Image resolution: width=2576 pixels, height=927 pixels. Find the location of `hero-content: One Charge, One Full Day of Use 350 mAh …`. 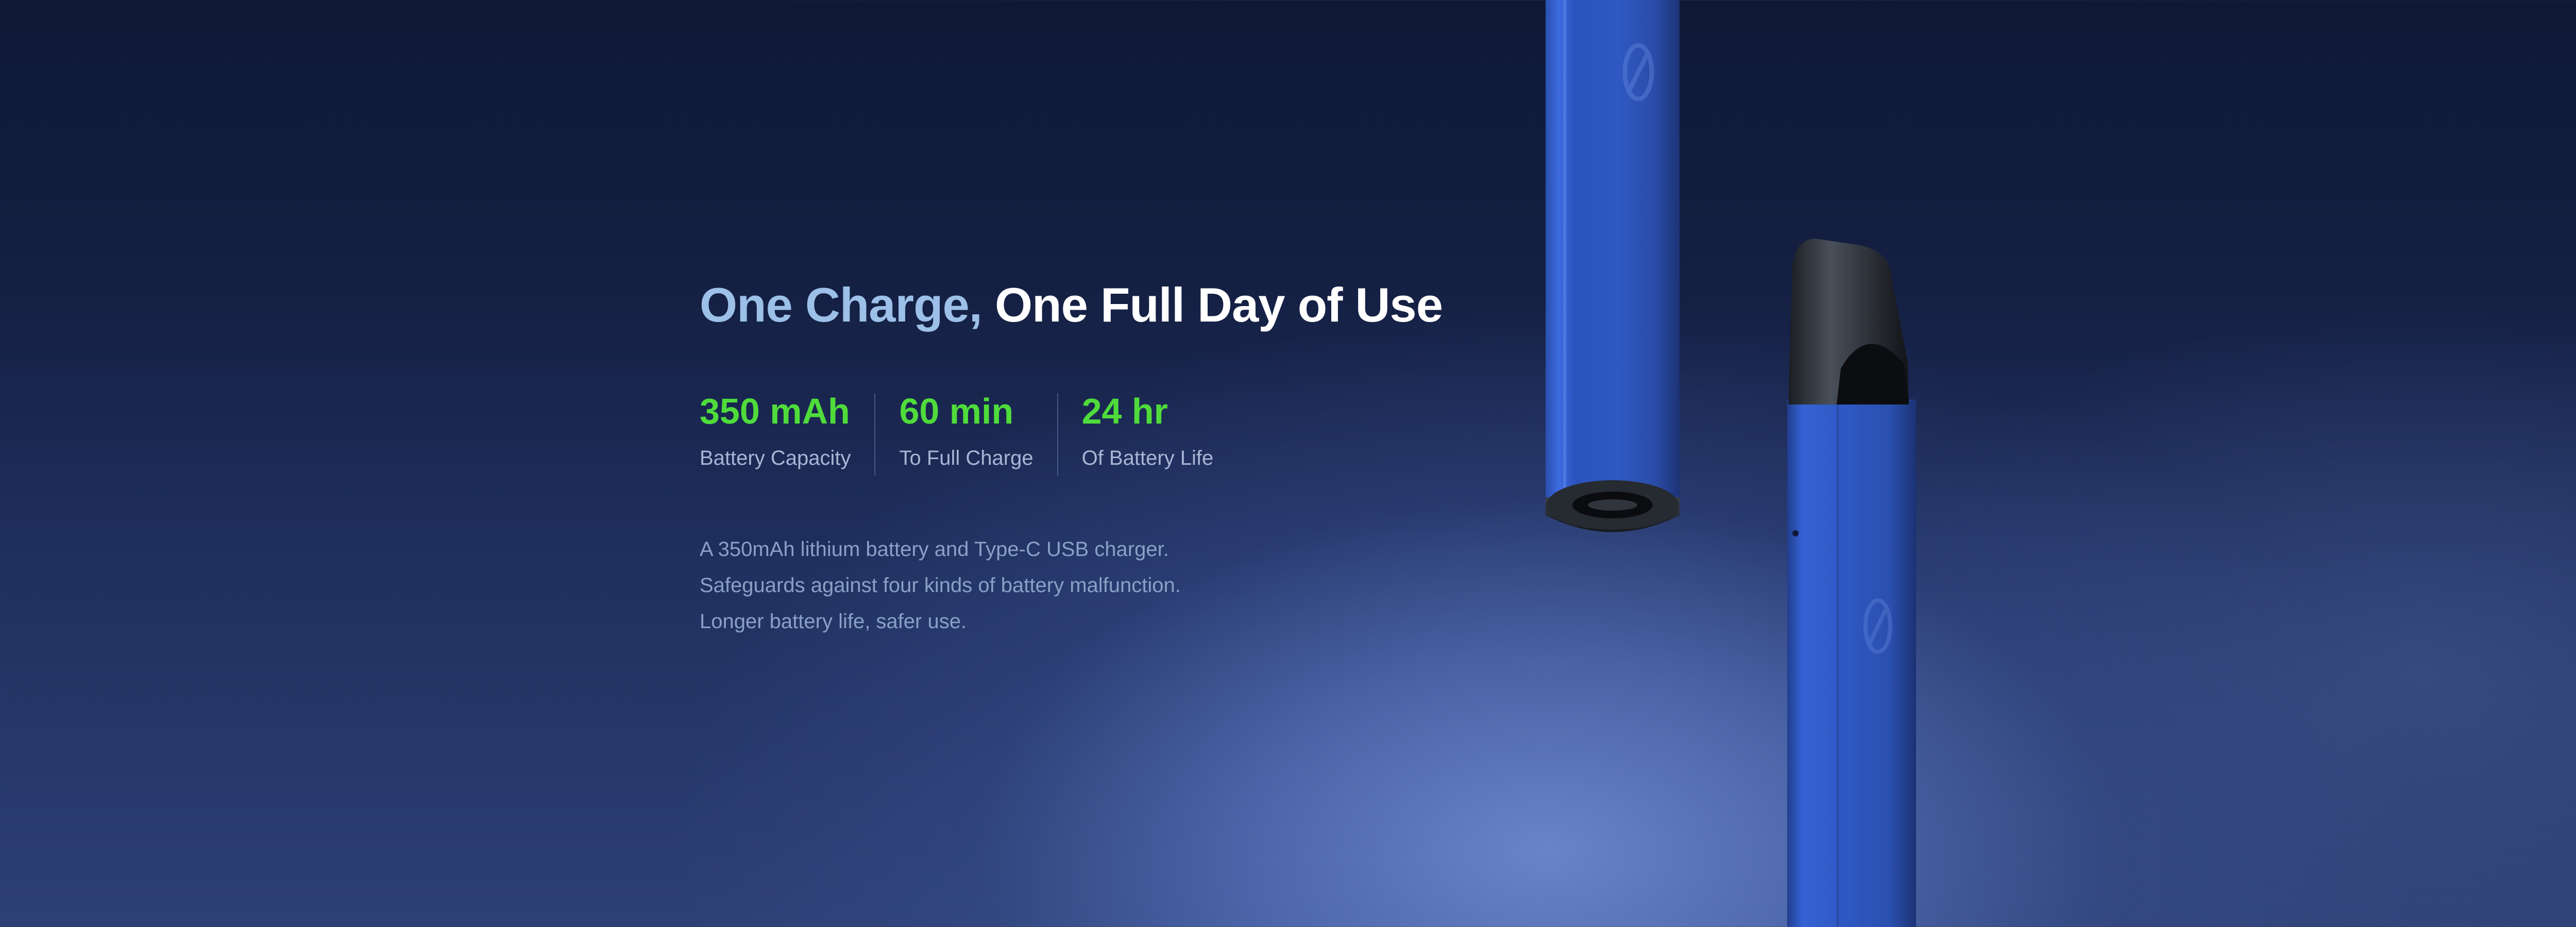

hero-content: One Charge, One Full Day of Use 350 mAh … is located at coordinates (1138, 458).